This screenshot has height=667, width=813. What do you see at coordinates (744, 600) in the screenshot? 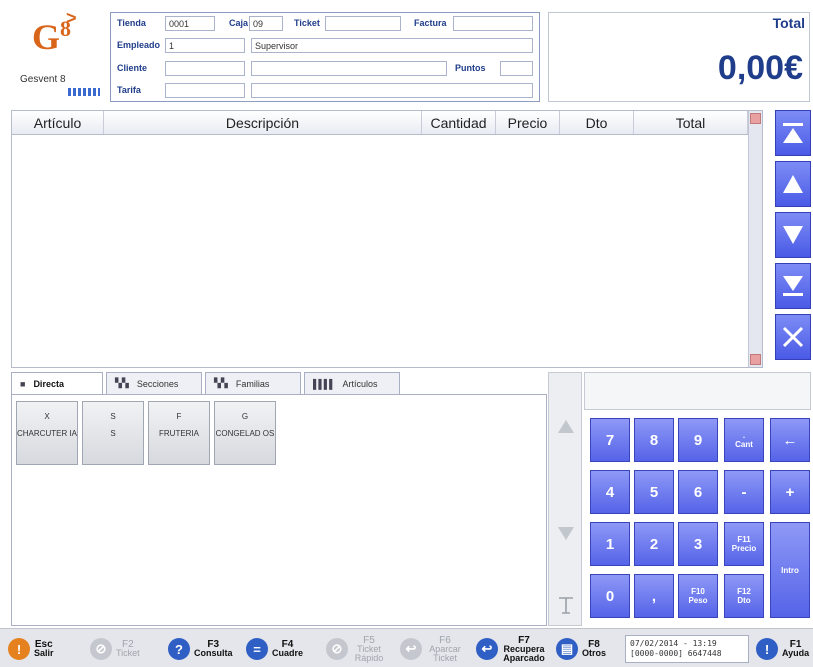
I see `f12-label: Dto` at bounding box center [744, 600].